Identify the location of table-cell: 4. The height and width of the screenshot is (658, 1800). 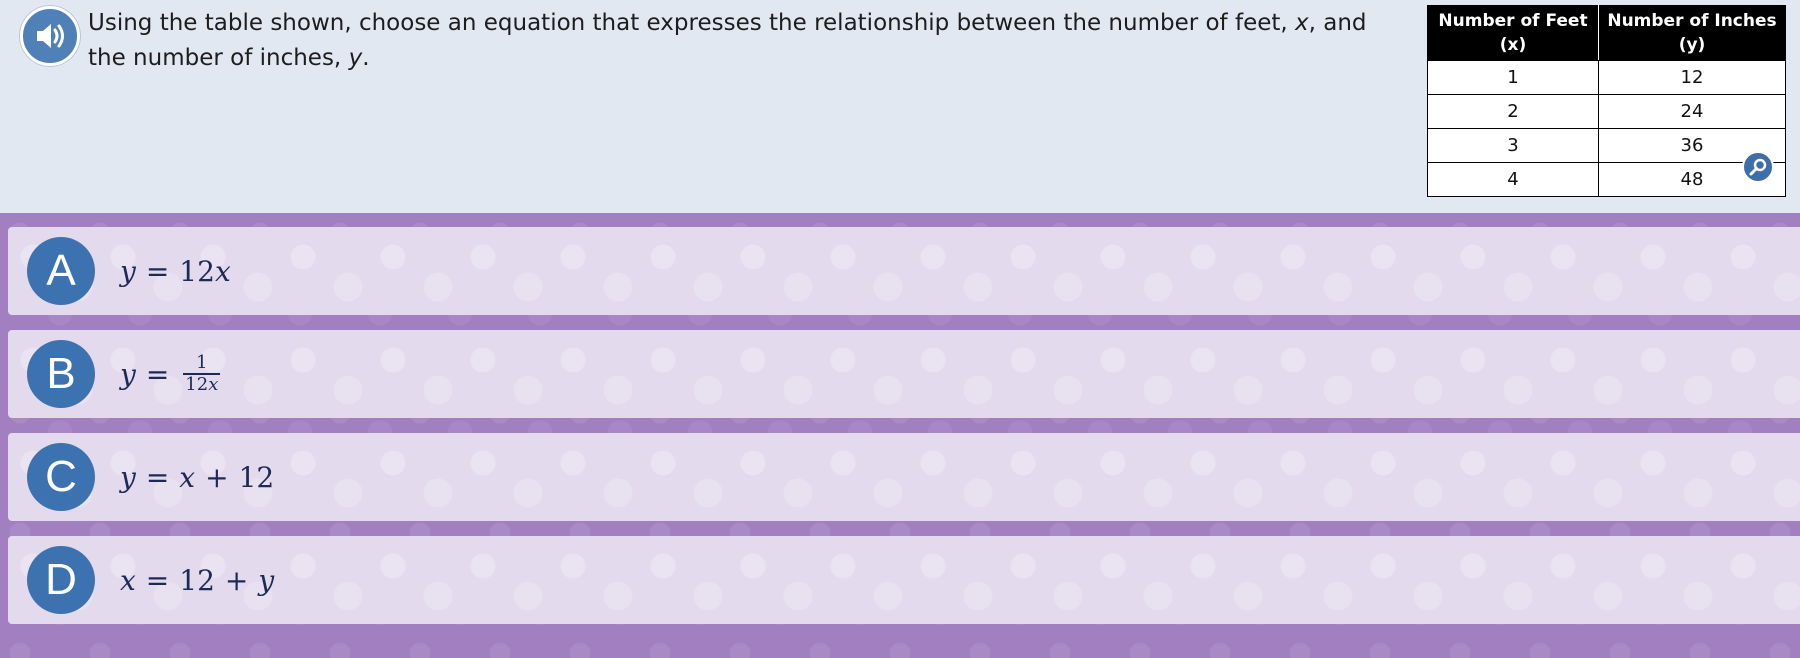
(1513, 179).